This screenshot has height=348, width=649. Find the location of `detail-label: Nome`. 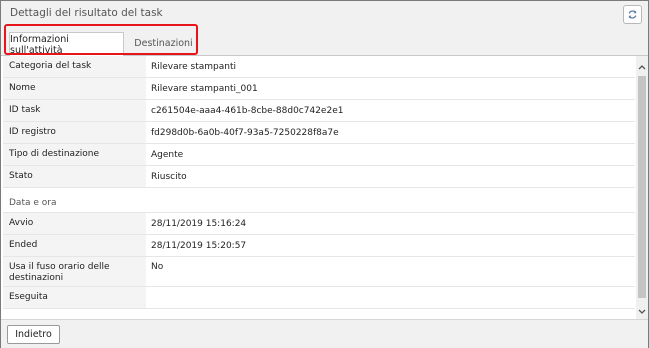

detail-label: Nome is located at coordinates (74, 88).